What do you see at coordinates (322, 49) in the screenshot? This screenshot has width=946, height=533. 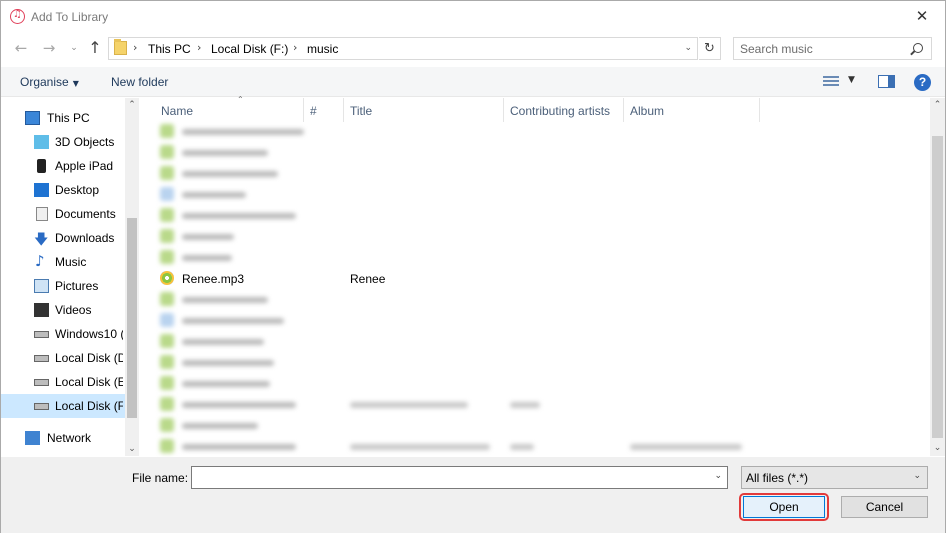 I see `breadcrumb-music: music` at bounding box center [322, 49].